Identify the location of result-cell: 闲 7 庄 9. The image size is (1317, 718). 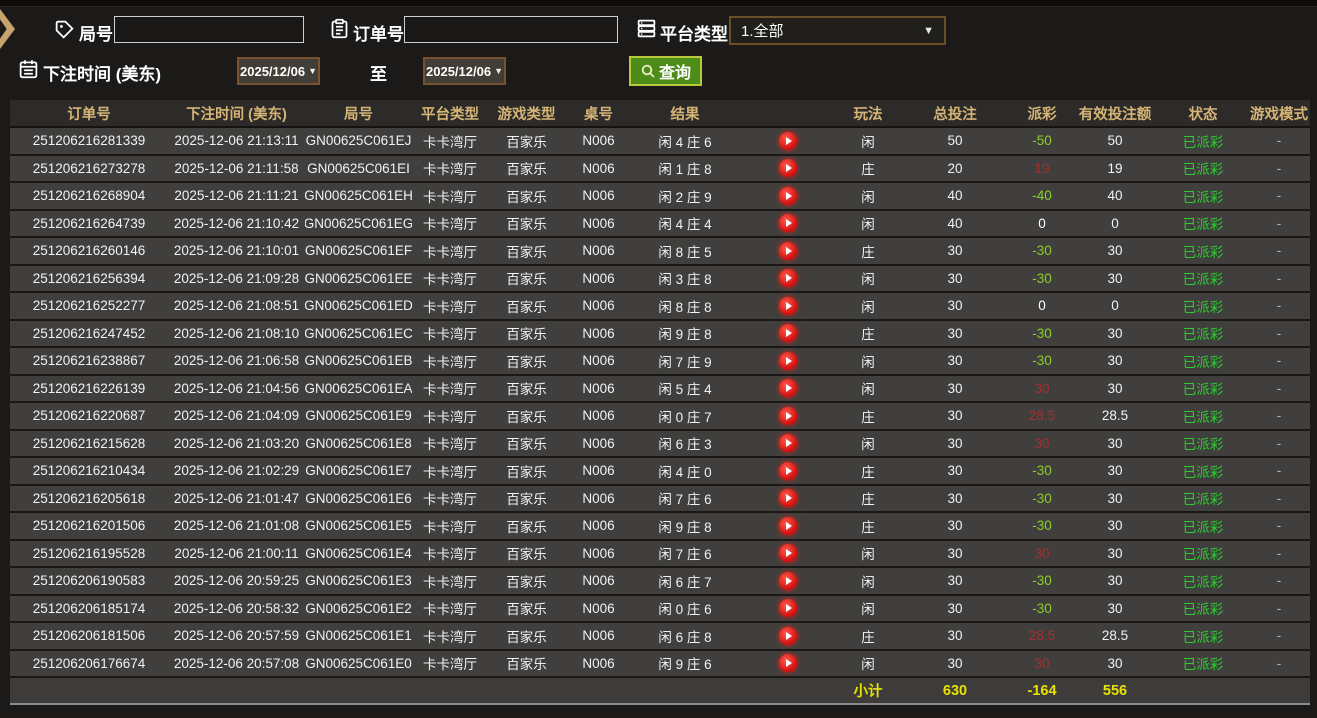
(685, 362).